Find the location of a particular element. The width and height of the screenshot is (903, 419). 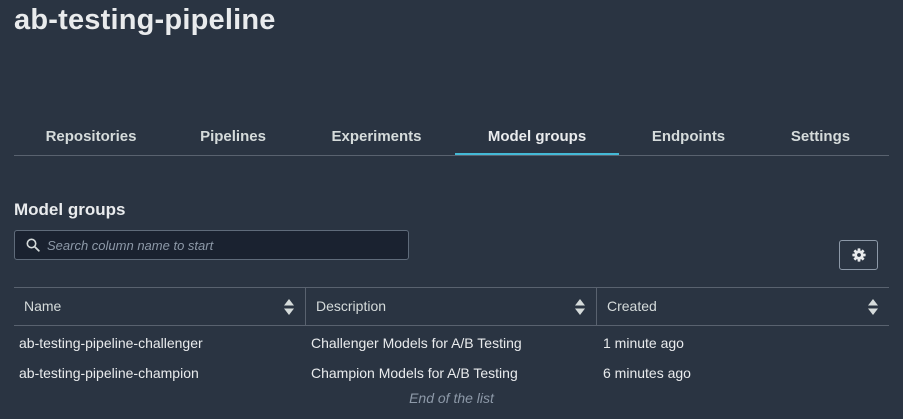

search-box is located at coordinates (211, 245).